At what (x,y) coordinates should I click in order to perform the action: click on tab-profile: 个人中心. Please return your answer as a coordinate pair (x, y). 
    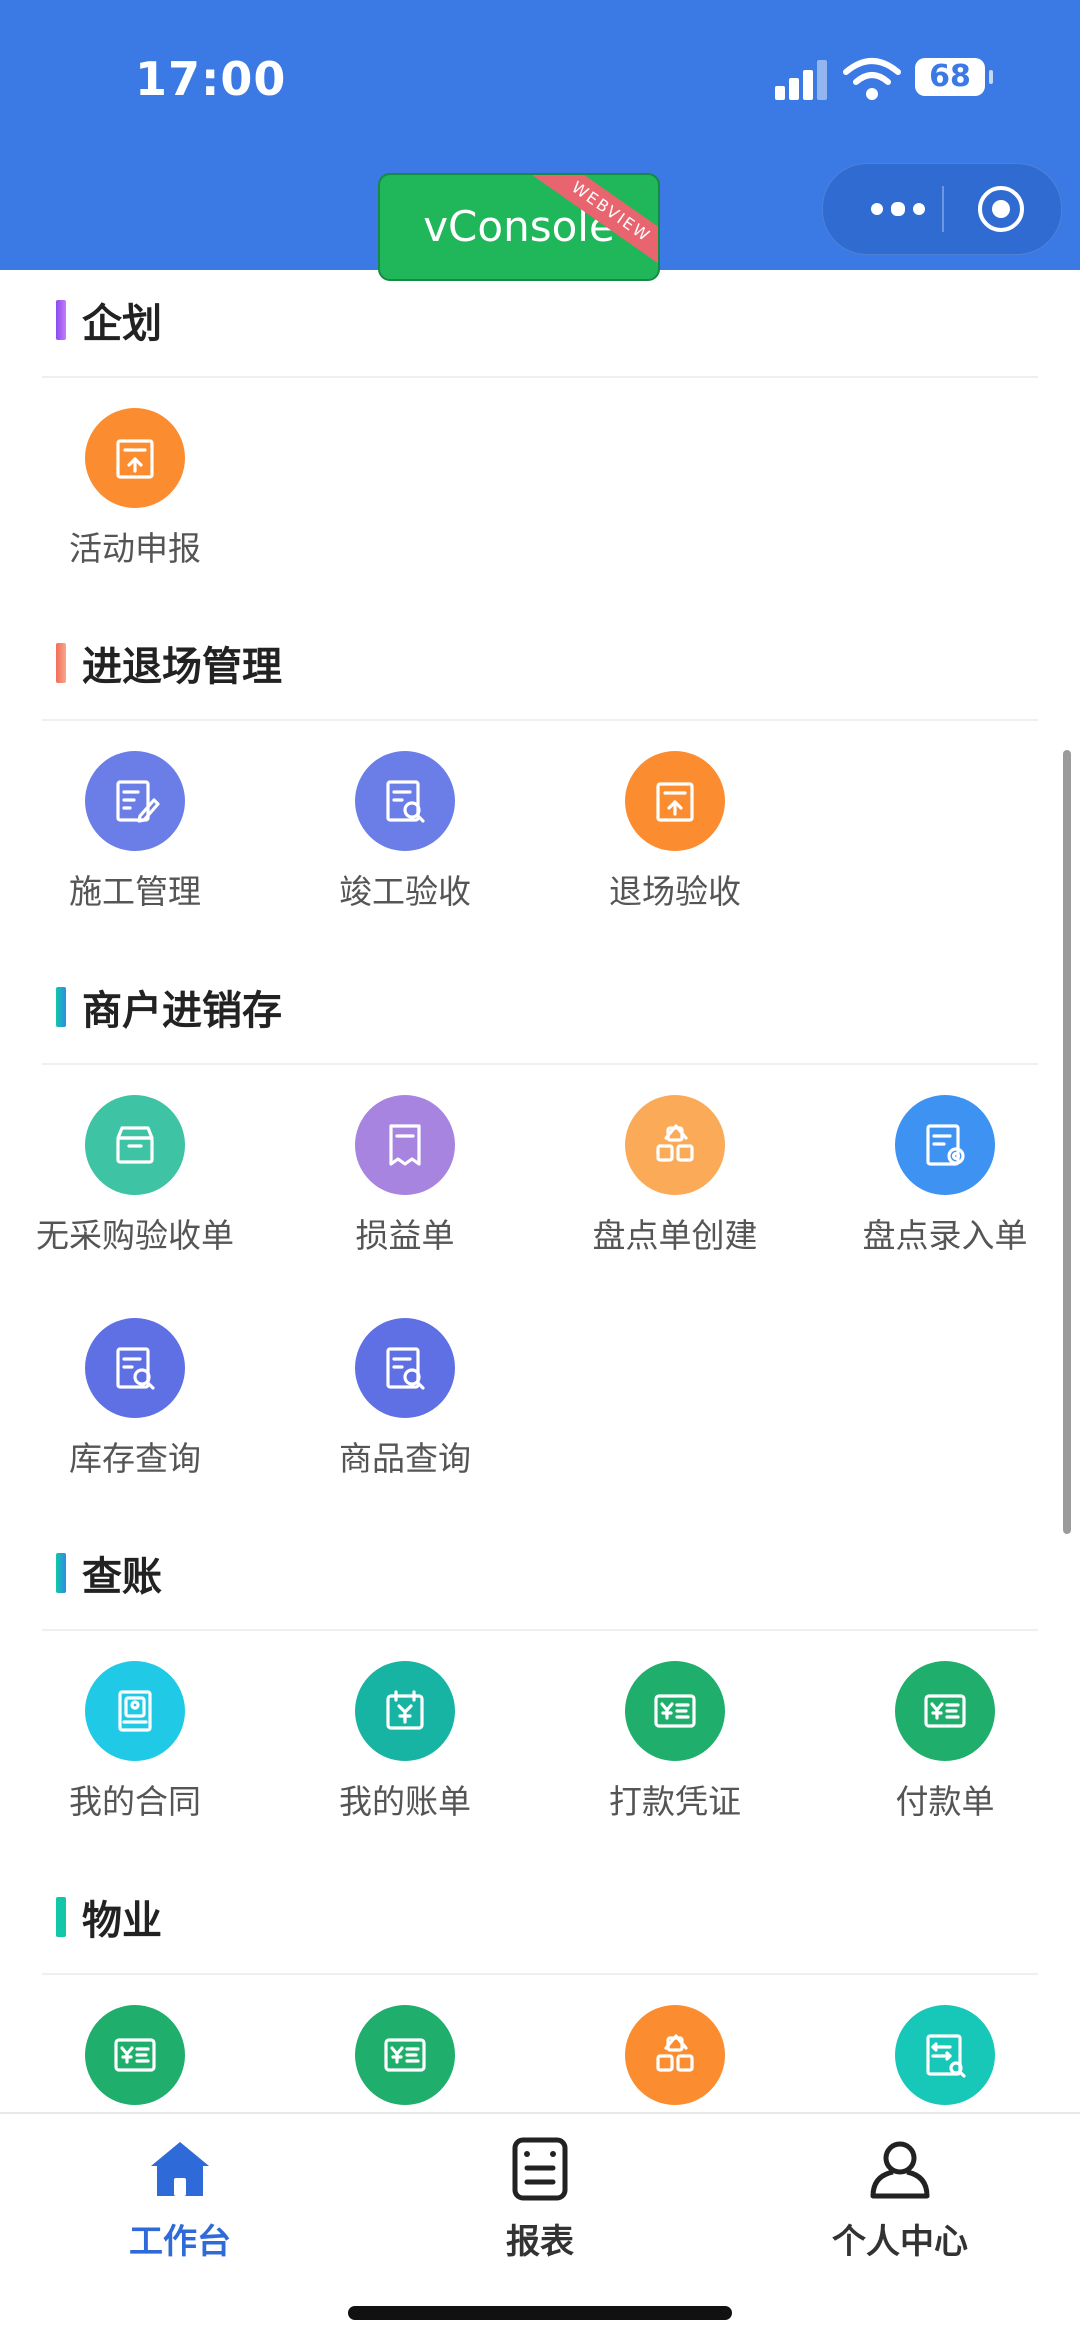
    Looking at the image, I should click on (900, 2188).